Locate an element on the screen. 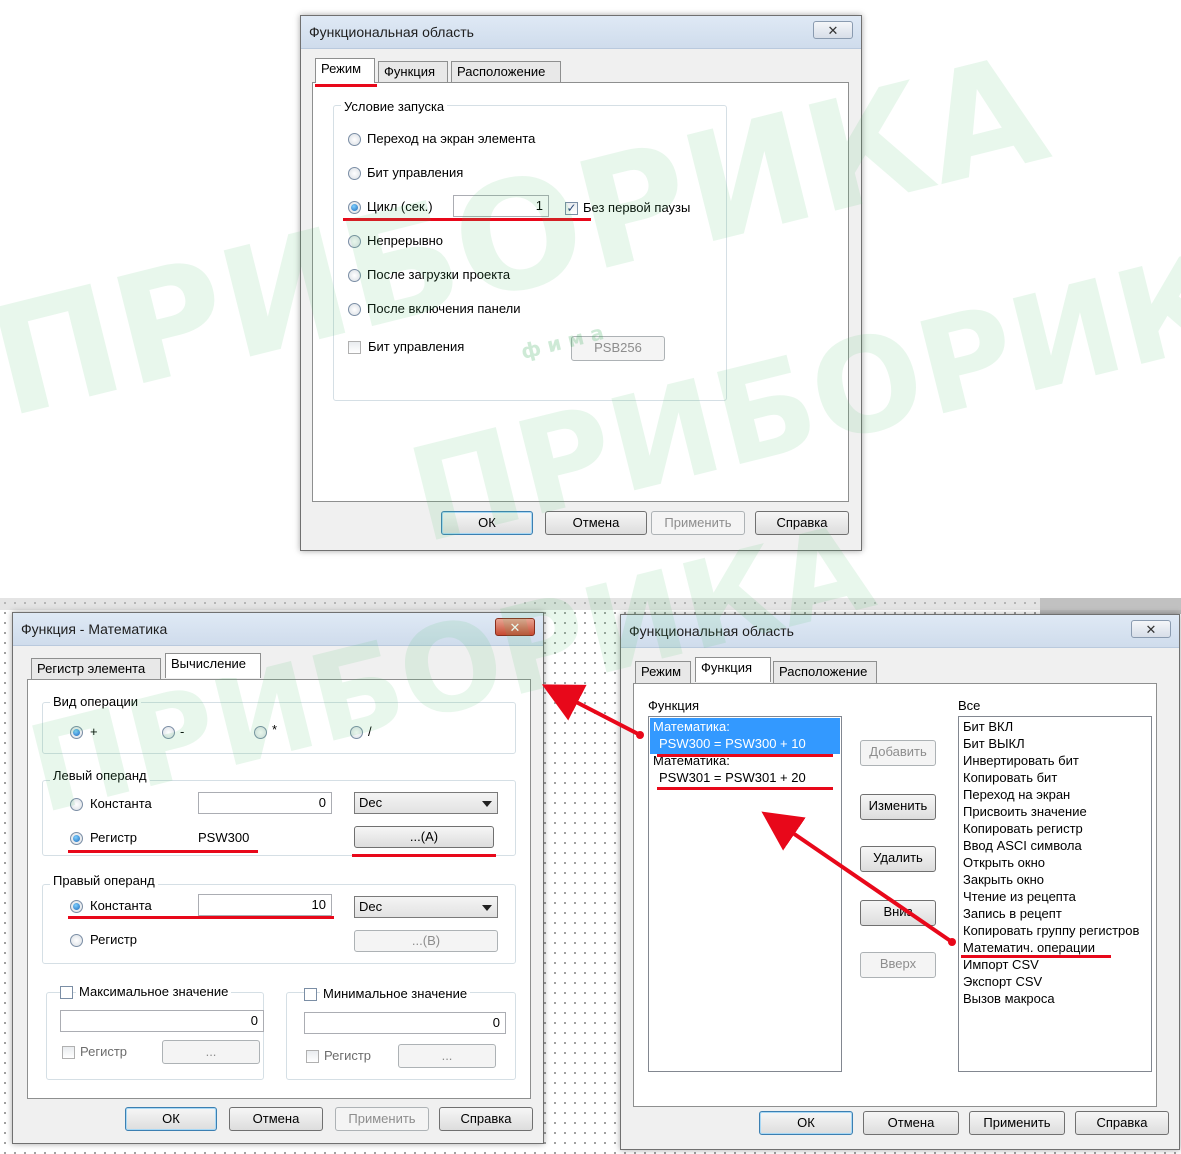 The image size is (1181, 1154). tab-mode: Режим is located at coordinates (345, 70).